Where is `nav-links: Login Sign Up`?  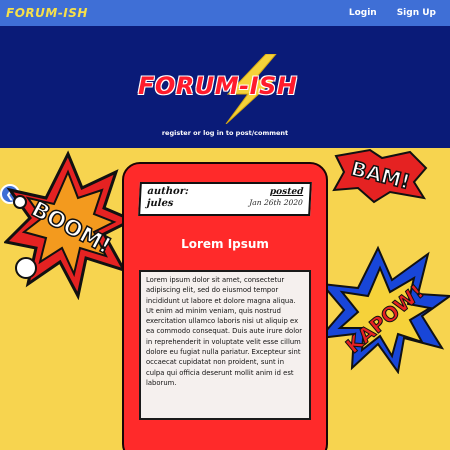
nav-links: Login Sign Up is located at coordinates (392, 13).